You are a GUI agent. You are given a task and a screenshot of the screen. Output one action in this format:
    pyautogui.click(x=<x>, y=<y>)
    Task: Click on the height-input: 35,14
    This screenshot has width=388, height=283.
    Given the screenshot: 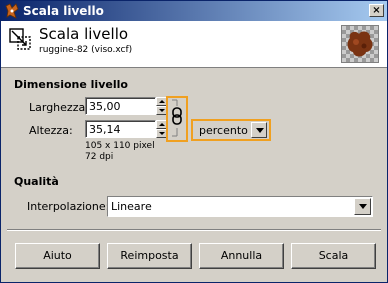 What is the action you would take?
    pyautogui.click(x=120, y=129)
    